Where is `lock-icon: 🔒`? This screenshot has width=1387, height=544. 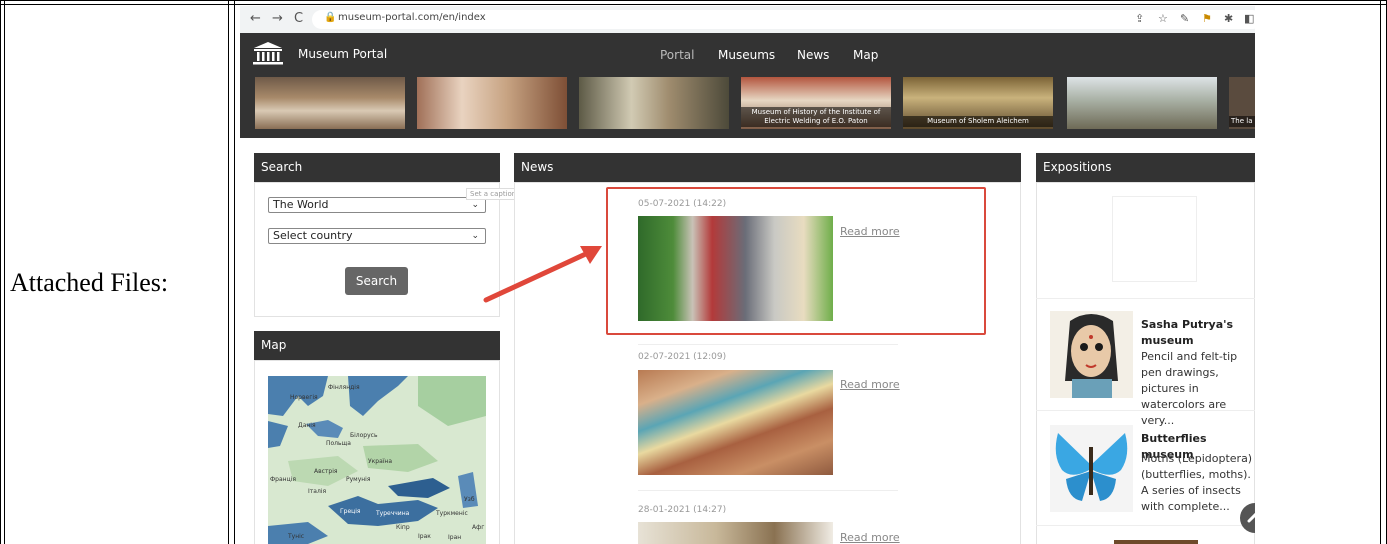 lock-icon: 🔒 is located at coordinates (330, 17).